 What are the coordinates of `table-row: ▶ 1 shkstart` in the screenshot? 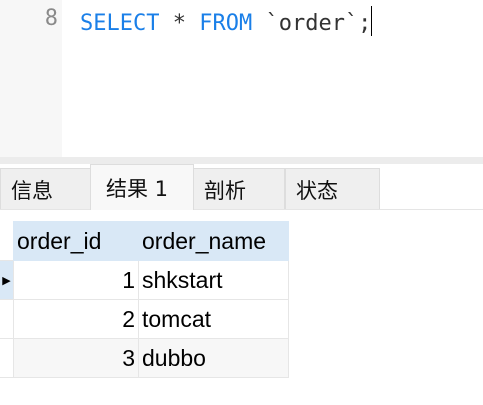 It's located at (144, 280).